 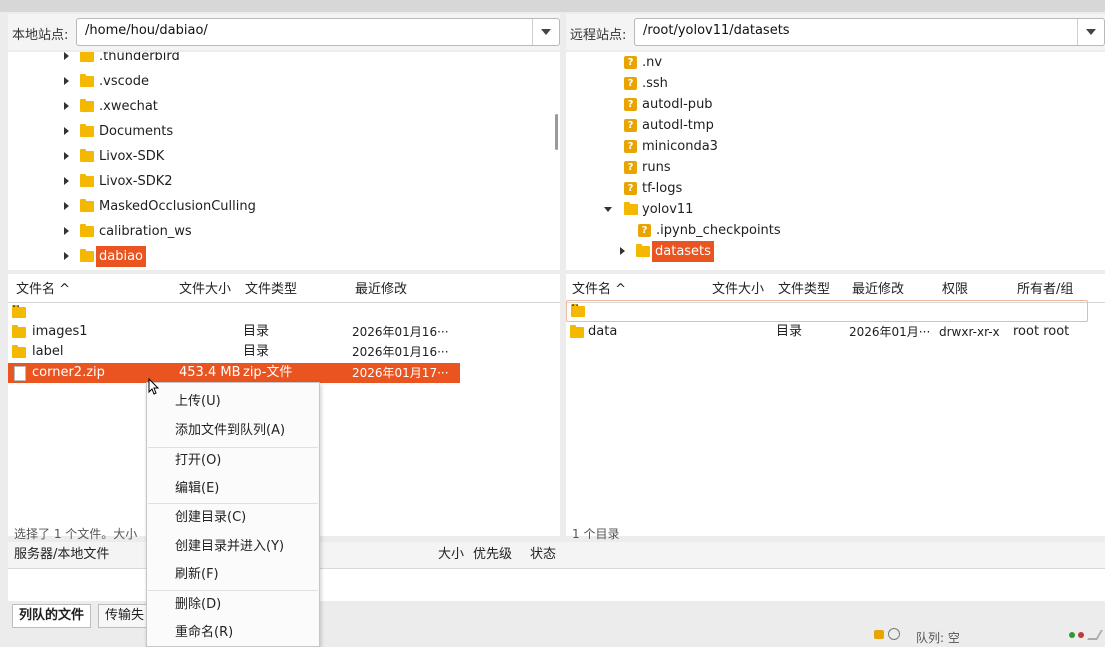 What do you see at coordinates (543, 555) in the screenshot?
I see `queue-column-status: 状态` at bounding box center [543, 555].